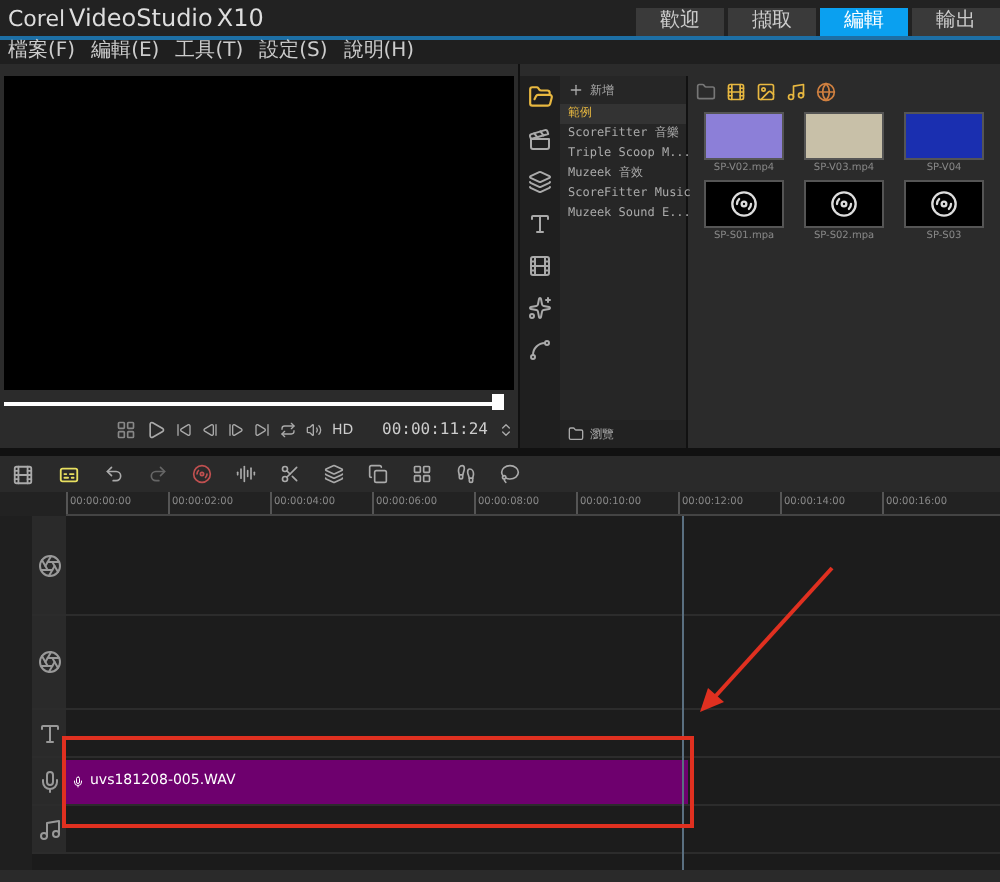 The width and height of the screenshot is (1000, 882). I want to click on menu-item: 檔案(F), so click(42, 52).